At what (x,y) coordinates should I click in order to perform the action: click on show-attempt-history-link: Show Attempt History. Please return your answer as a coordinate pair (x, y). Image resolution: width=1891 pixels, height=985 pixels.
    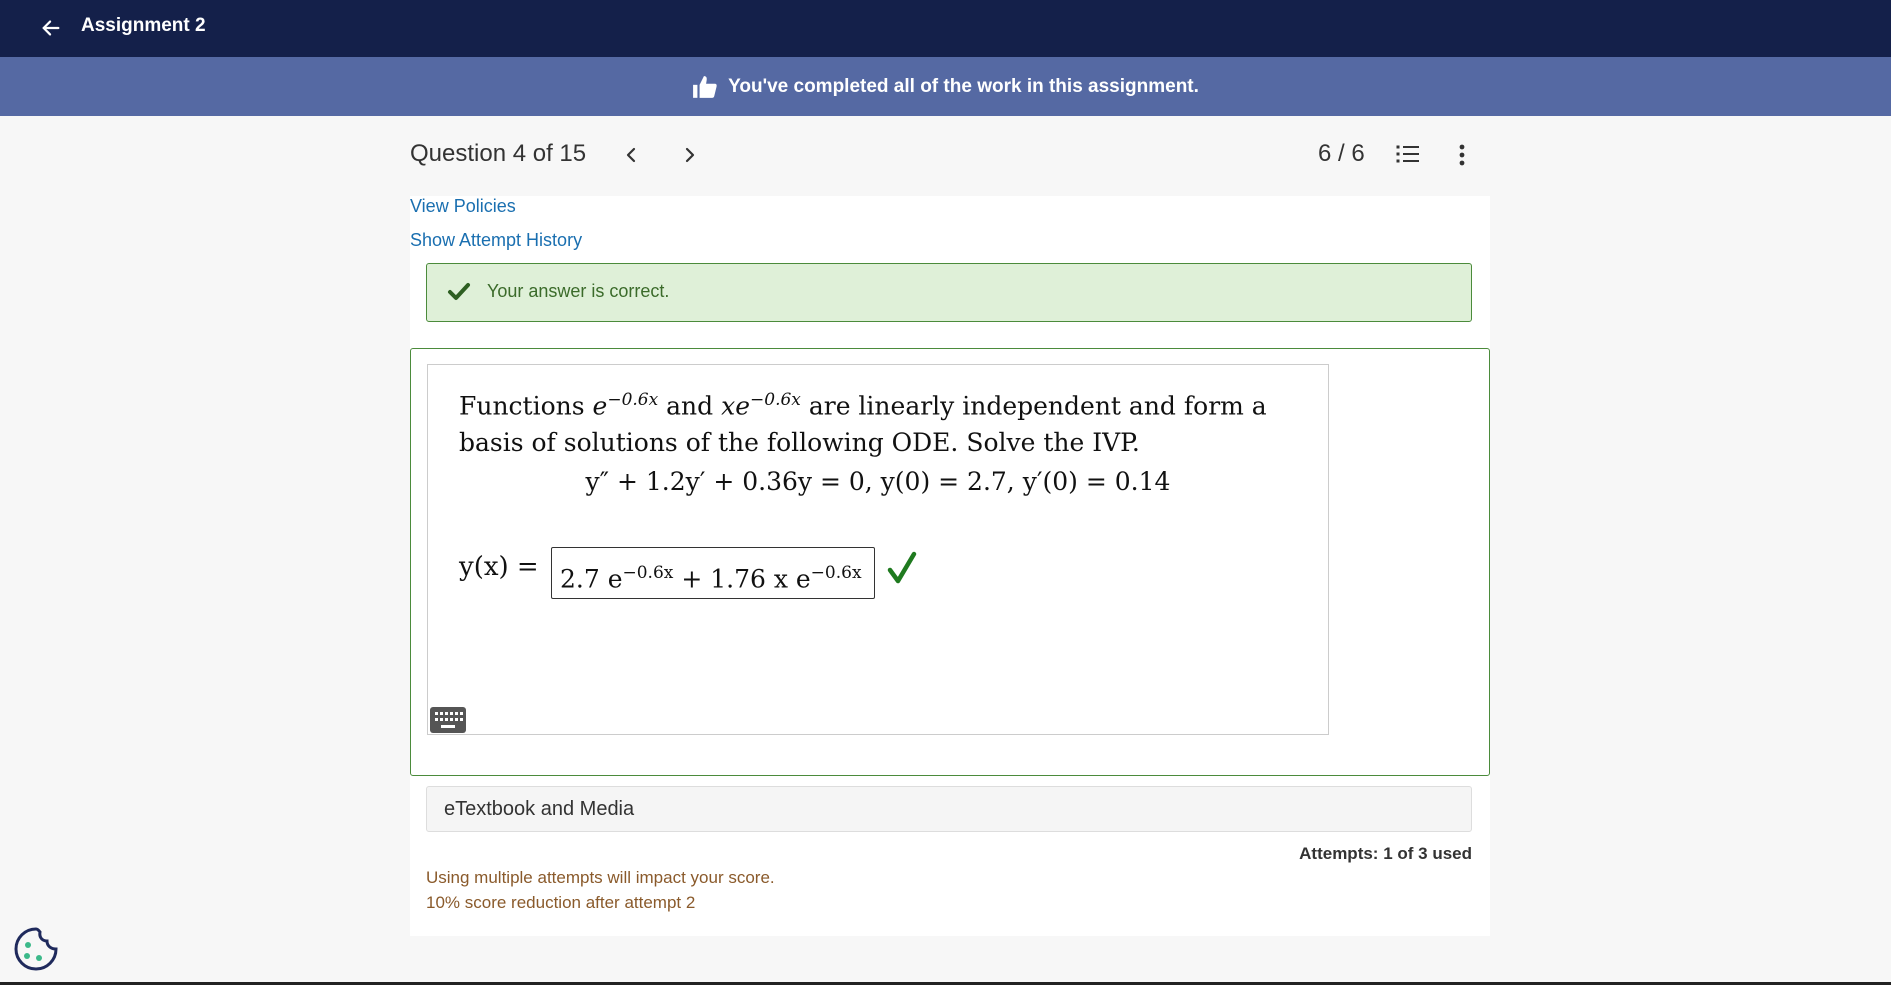
    Looking at the image, I should click on (496, 240).